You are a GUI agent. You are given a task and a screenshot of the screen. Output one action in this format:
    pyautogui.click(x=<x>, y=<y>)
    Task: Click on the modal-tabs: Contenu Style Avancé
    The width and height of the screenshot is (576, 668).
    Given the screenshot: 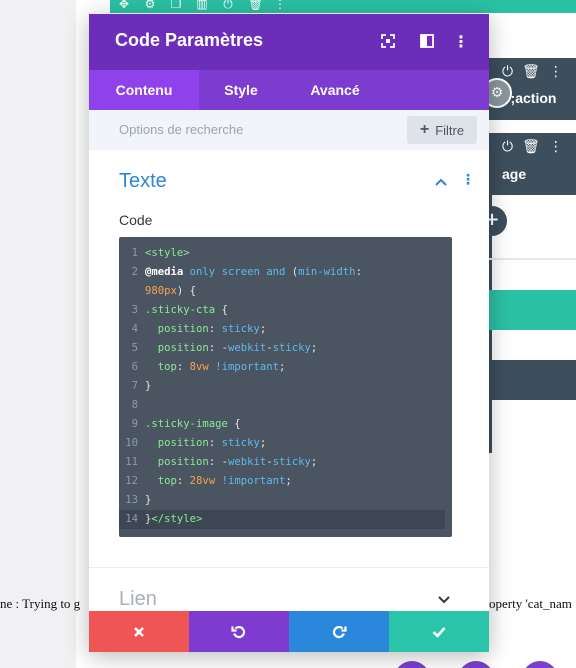 What is the action you would take?
    pyautogui.click(x=289, y=90)
    